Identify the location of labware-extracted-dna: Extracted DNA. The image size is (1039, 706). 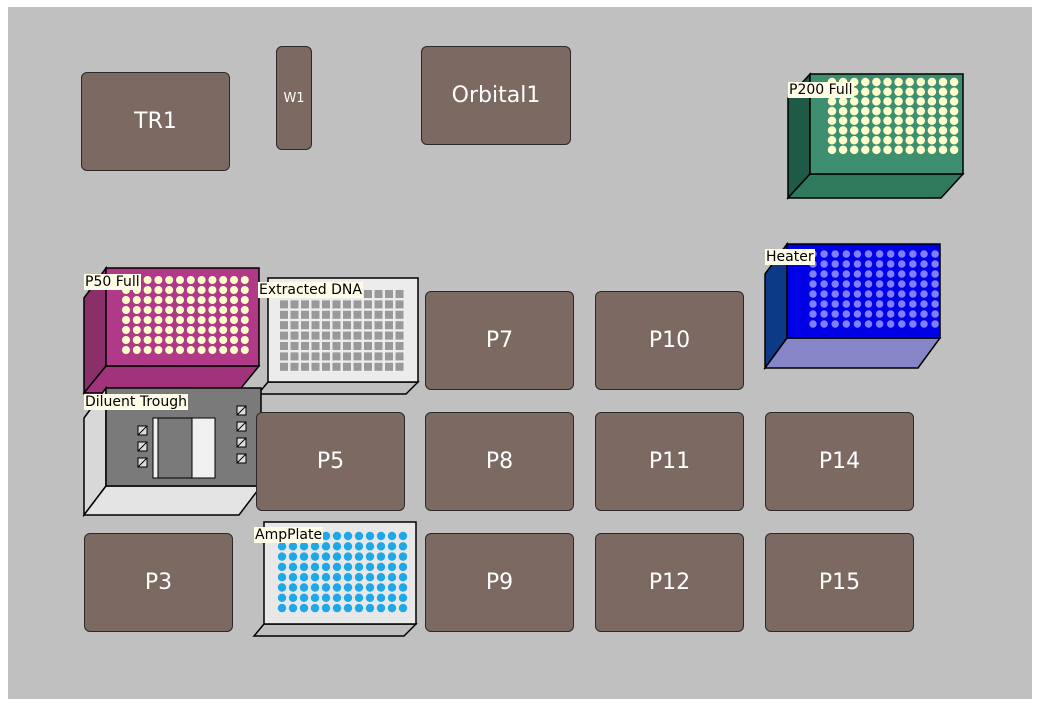
(338, 336).